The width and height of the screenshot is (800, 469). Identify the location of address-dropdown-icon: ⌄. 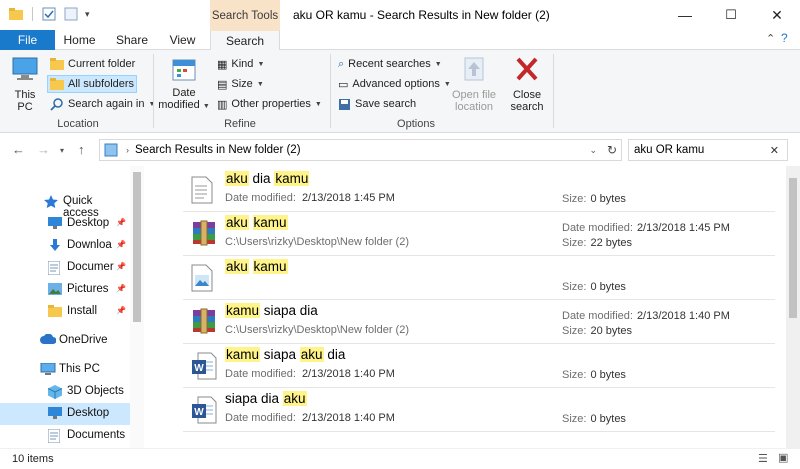
(593, 150).